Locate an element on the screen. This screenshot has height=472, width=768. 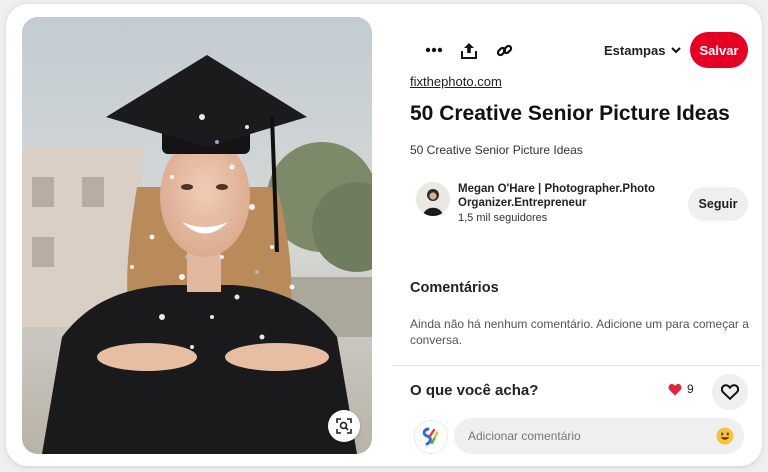
share-upload-icon is located at coordinates (469, 50).